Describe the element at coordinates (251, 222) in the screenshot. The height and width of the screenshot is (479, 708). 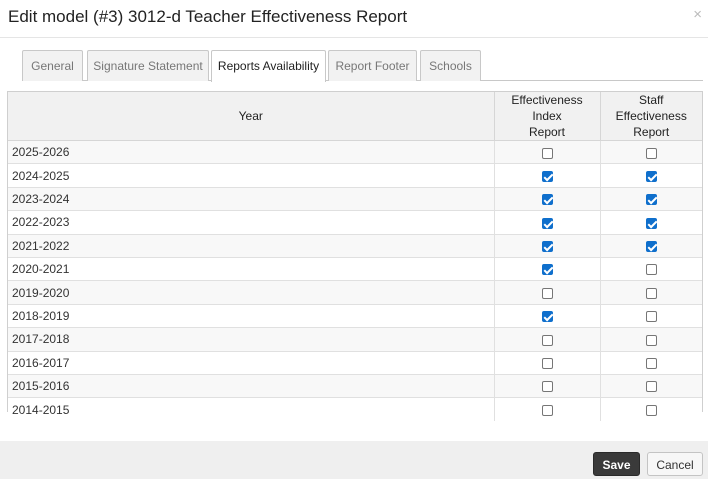
I see `year-cell: 2022-2023` at that location.